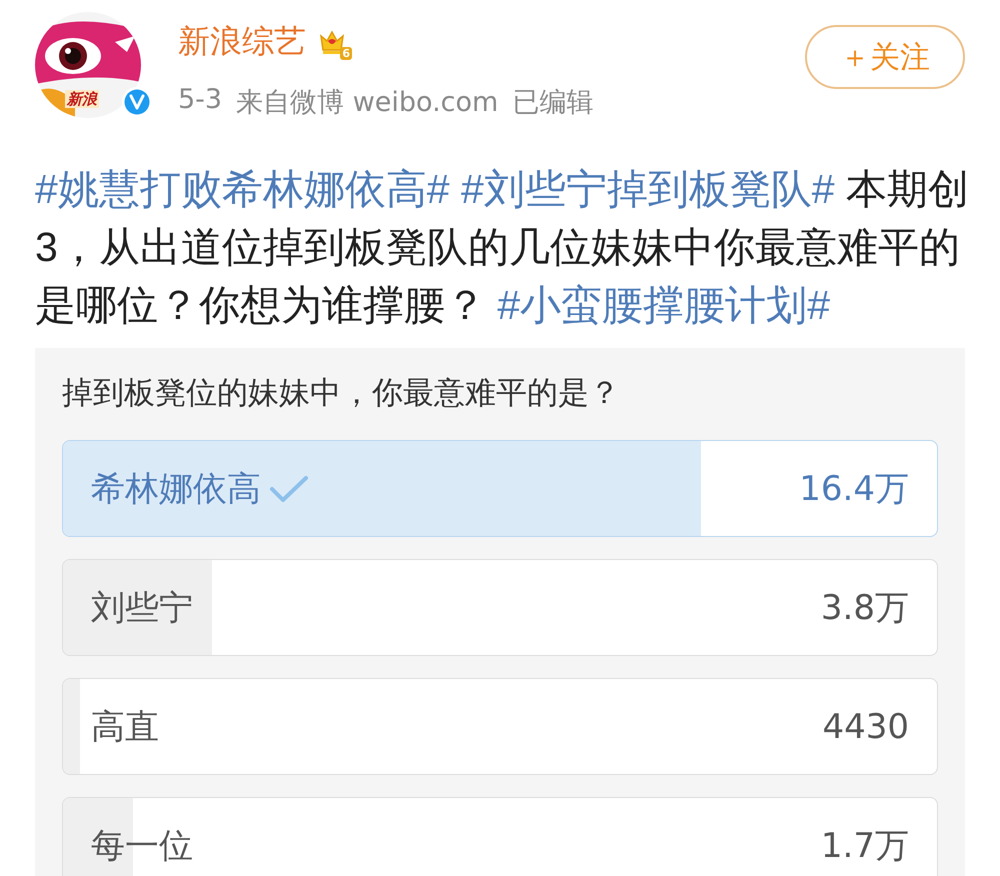  What do you see at coordinates (663, 305) in the screenshot?
I see `hashtag-link: #小蛮腰撑腰计划#` at bounding box center [663, 305].